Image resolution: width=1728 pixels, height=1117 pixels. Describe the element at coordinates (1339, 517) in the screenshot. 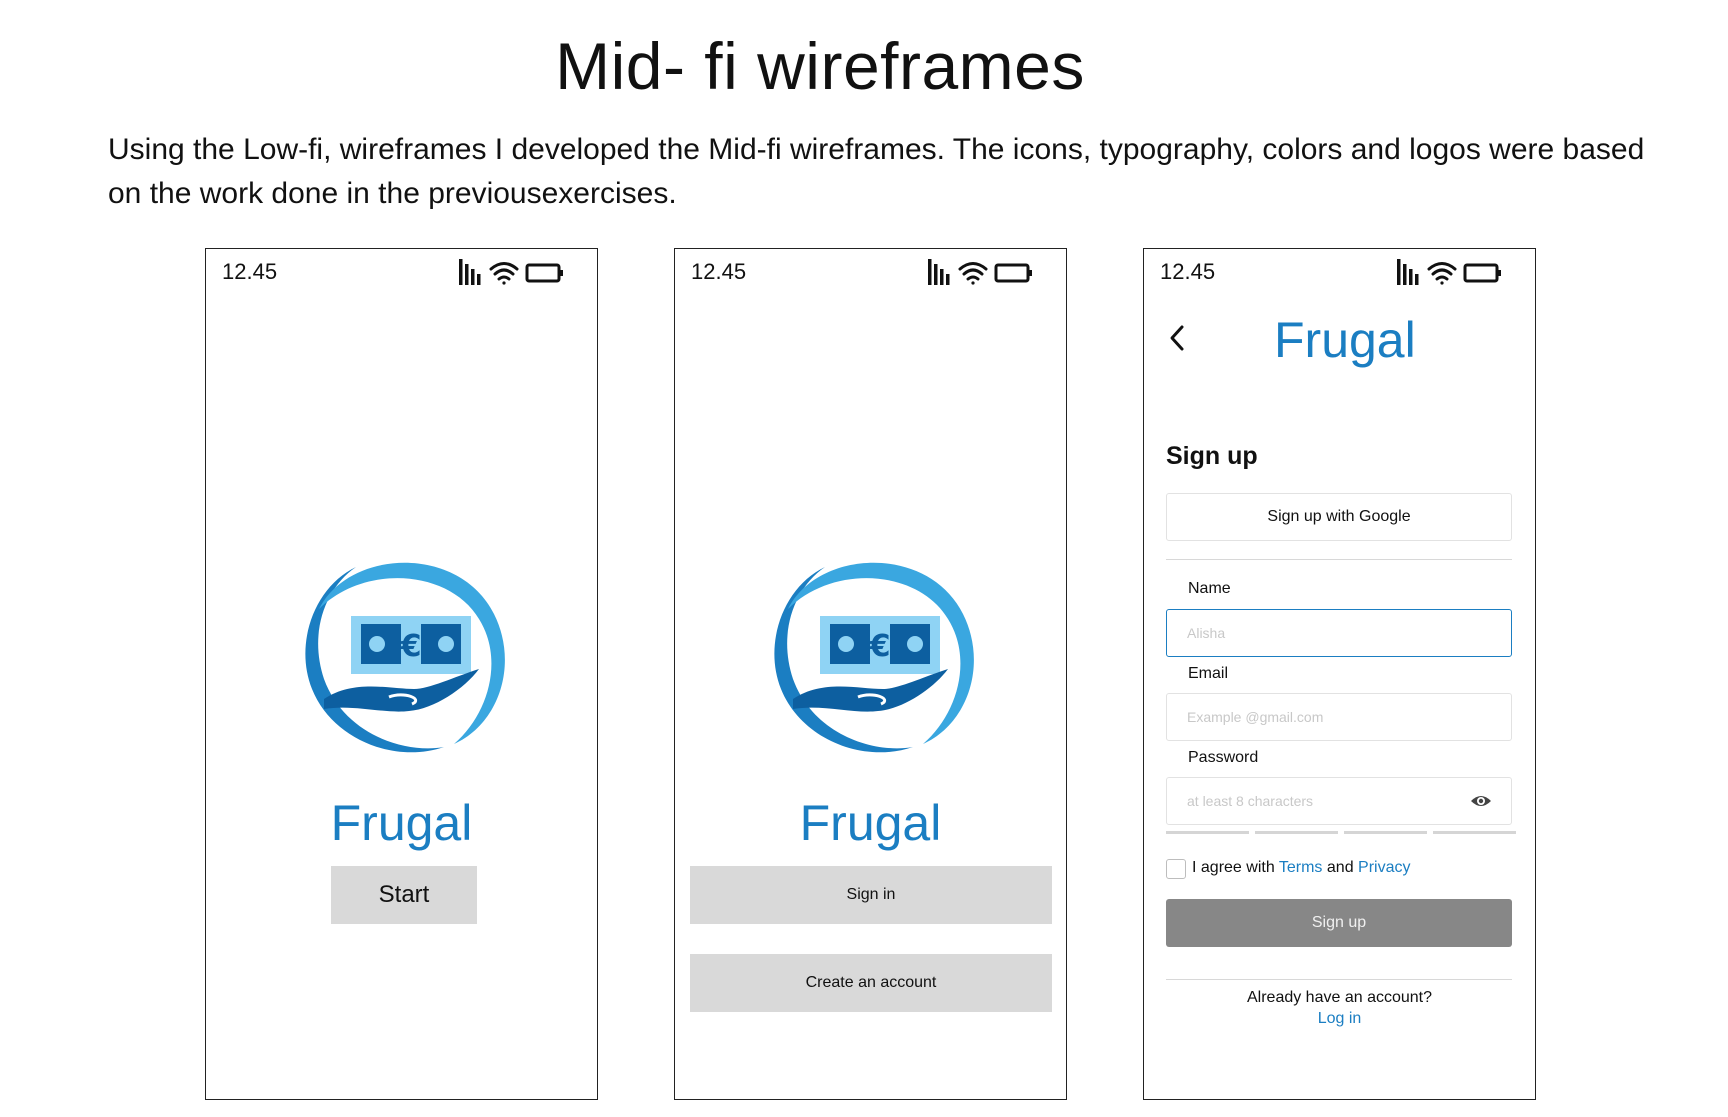

I see `google-signup-button: Sign up with Google` at that location.